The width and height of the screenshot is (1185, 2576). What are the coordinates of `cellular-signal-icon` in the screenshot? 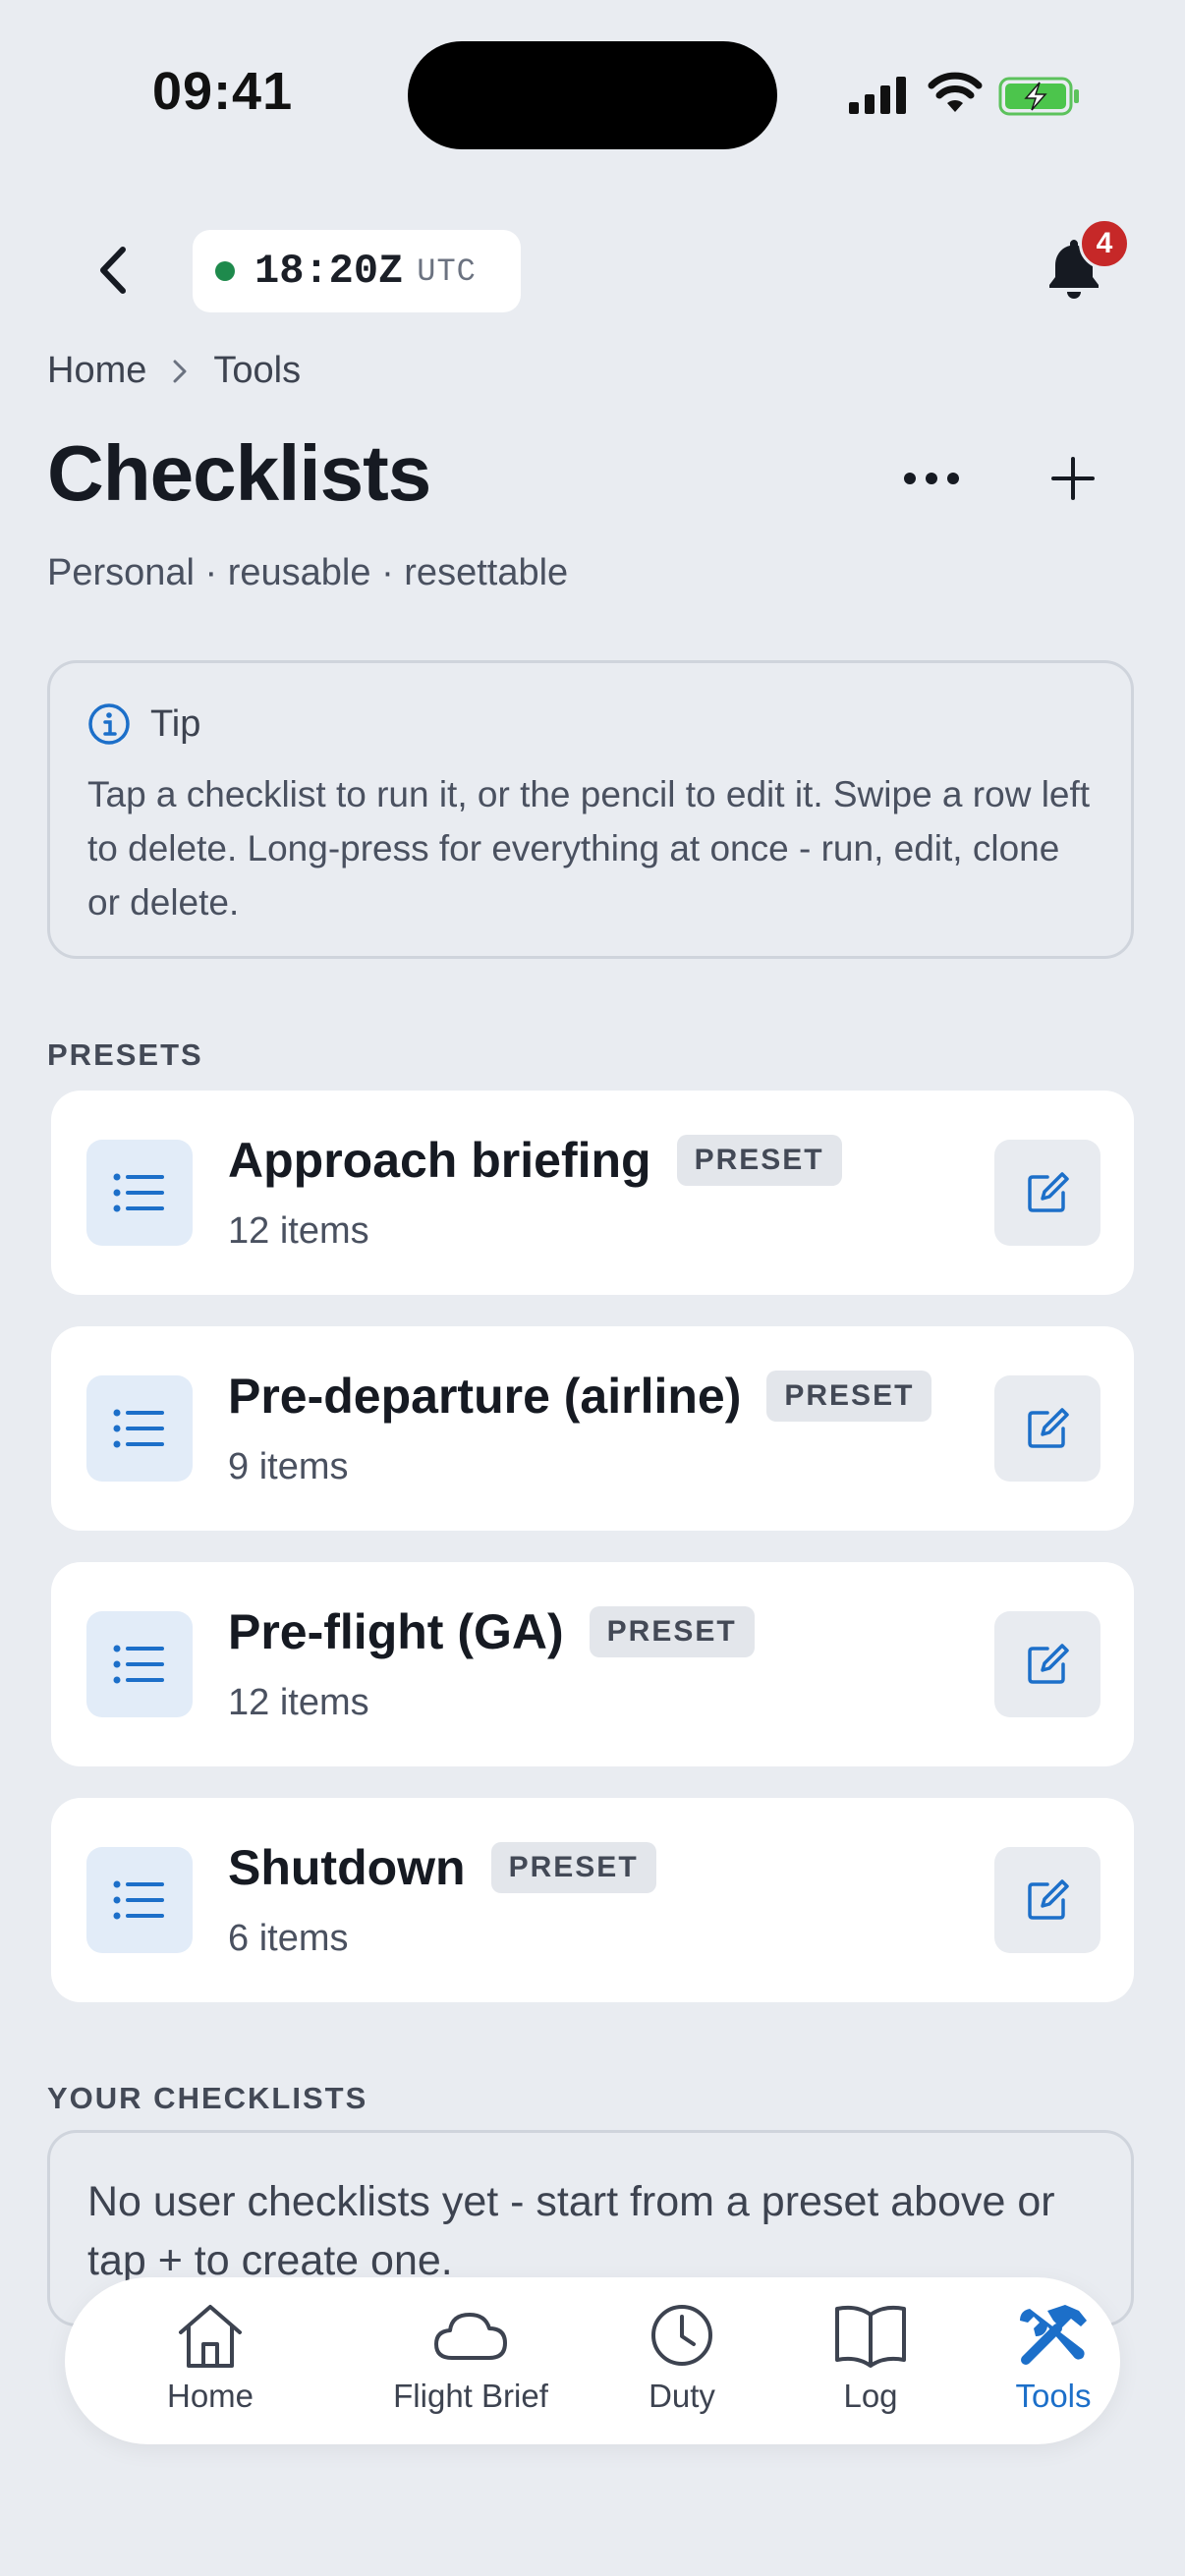 It's located at (878, 95).